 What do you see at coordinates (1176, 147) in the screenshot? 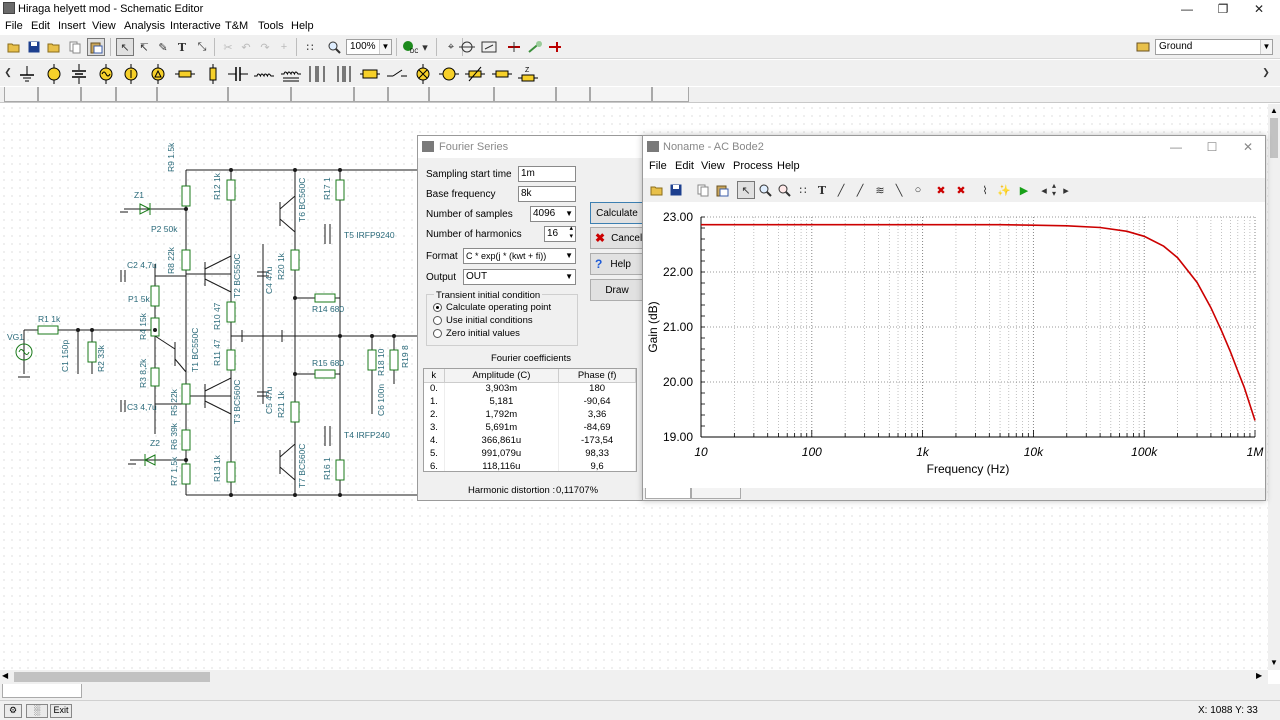
I see `bode-minimize-button: —` at bounding box center [1176, 147].